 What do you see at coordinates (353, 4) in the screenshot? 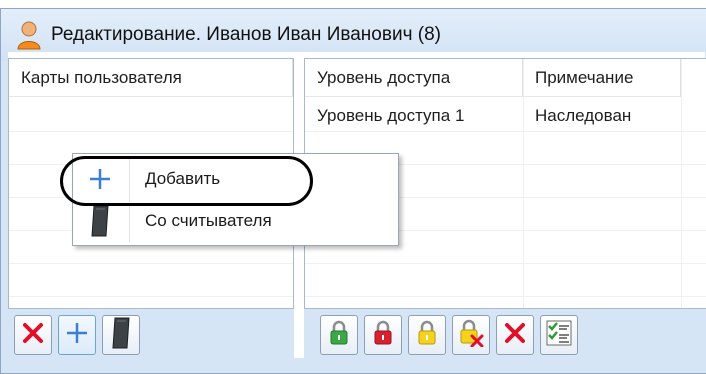
I see `top-strip` at bounding box center [353, 4].